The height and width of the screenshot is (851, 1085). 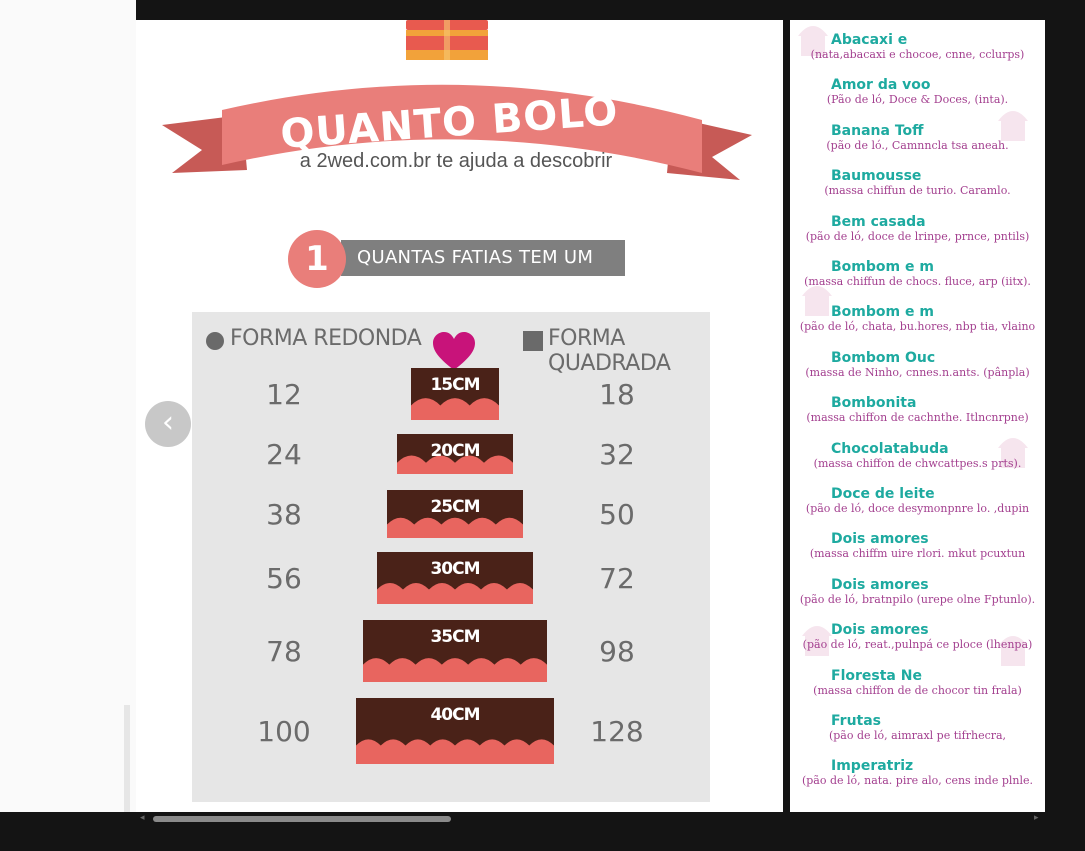 I want to click on chevron-left-icon: ‹, so click(x=168, y=422).